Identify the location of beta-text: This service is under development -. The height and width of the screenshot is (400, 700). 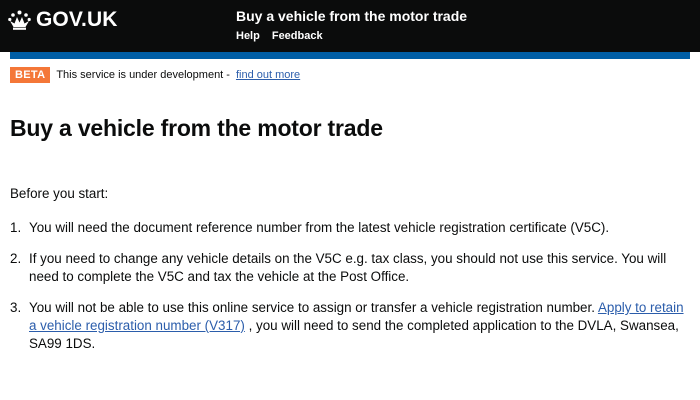
(143, 75).